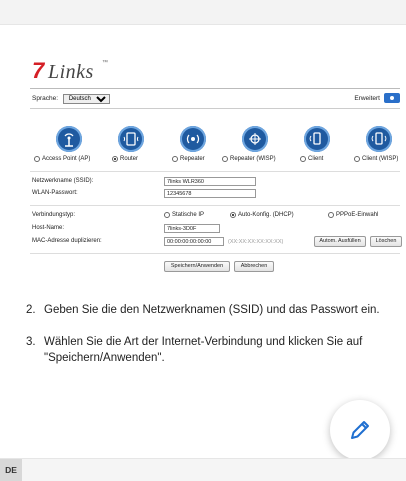 The image size is (406, 481). Describe the element at coordinates (210, 193) in the screenshot. I see `wlan-password-input: 12345678` at that location.